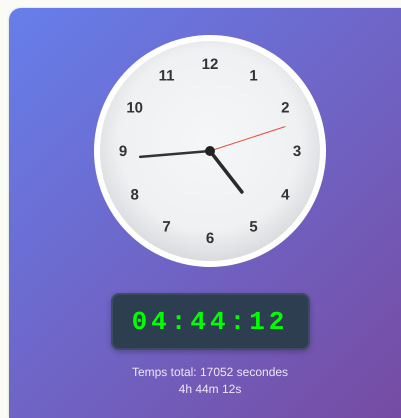 The width and height of the screenshot is (401, 418). What do you see at coordinates (166, 76) in the screenshot?
I see `clock-number: 11` at bounding box center [166, 76].